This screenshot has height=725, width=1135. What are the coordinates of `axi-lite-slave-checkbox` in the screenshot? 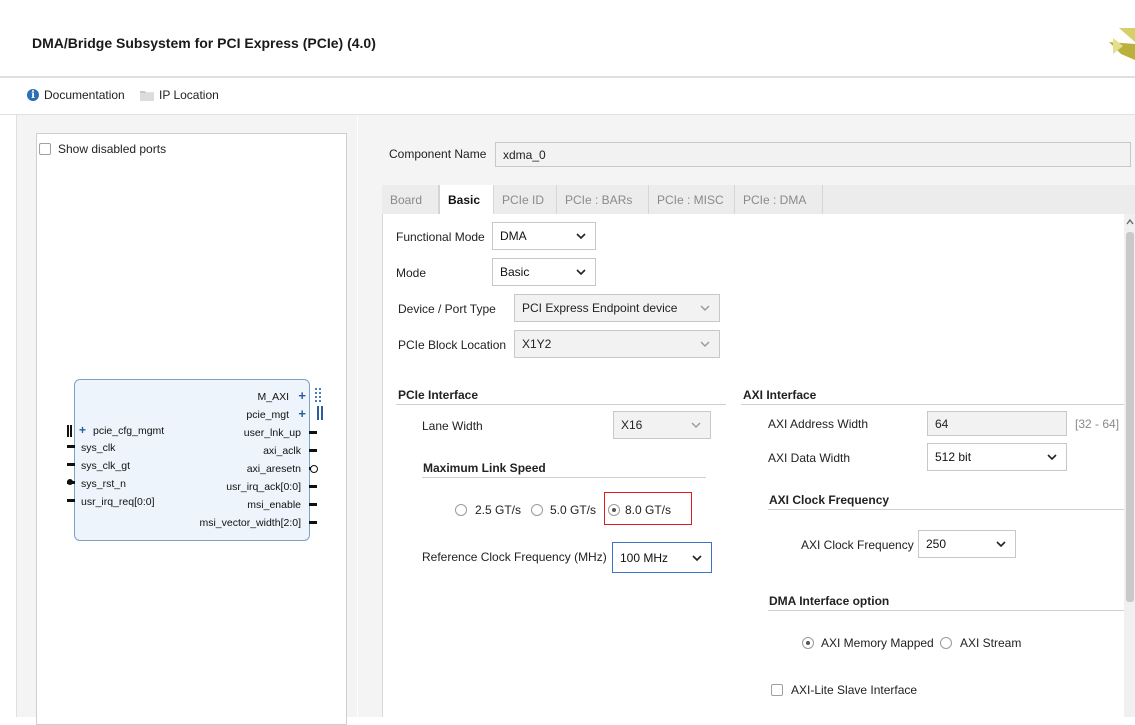 It's located at (777, 690).